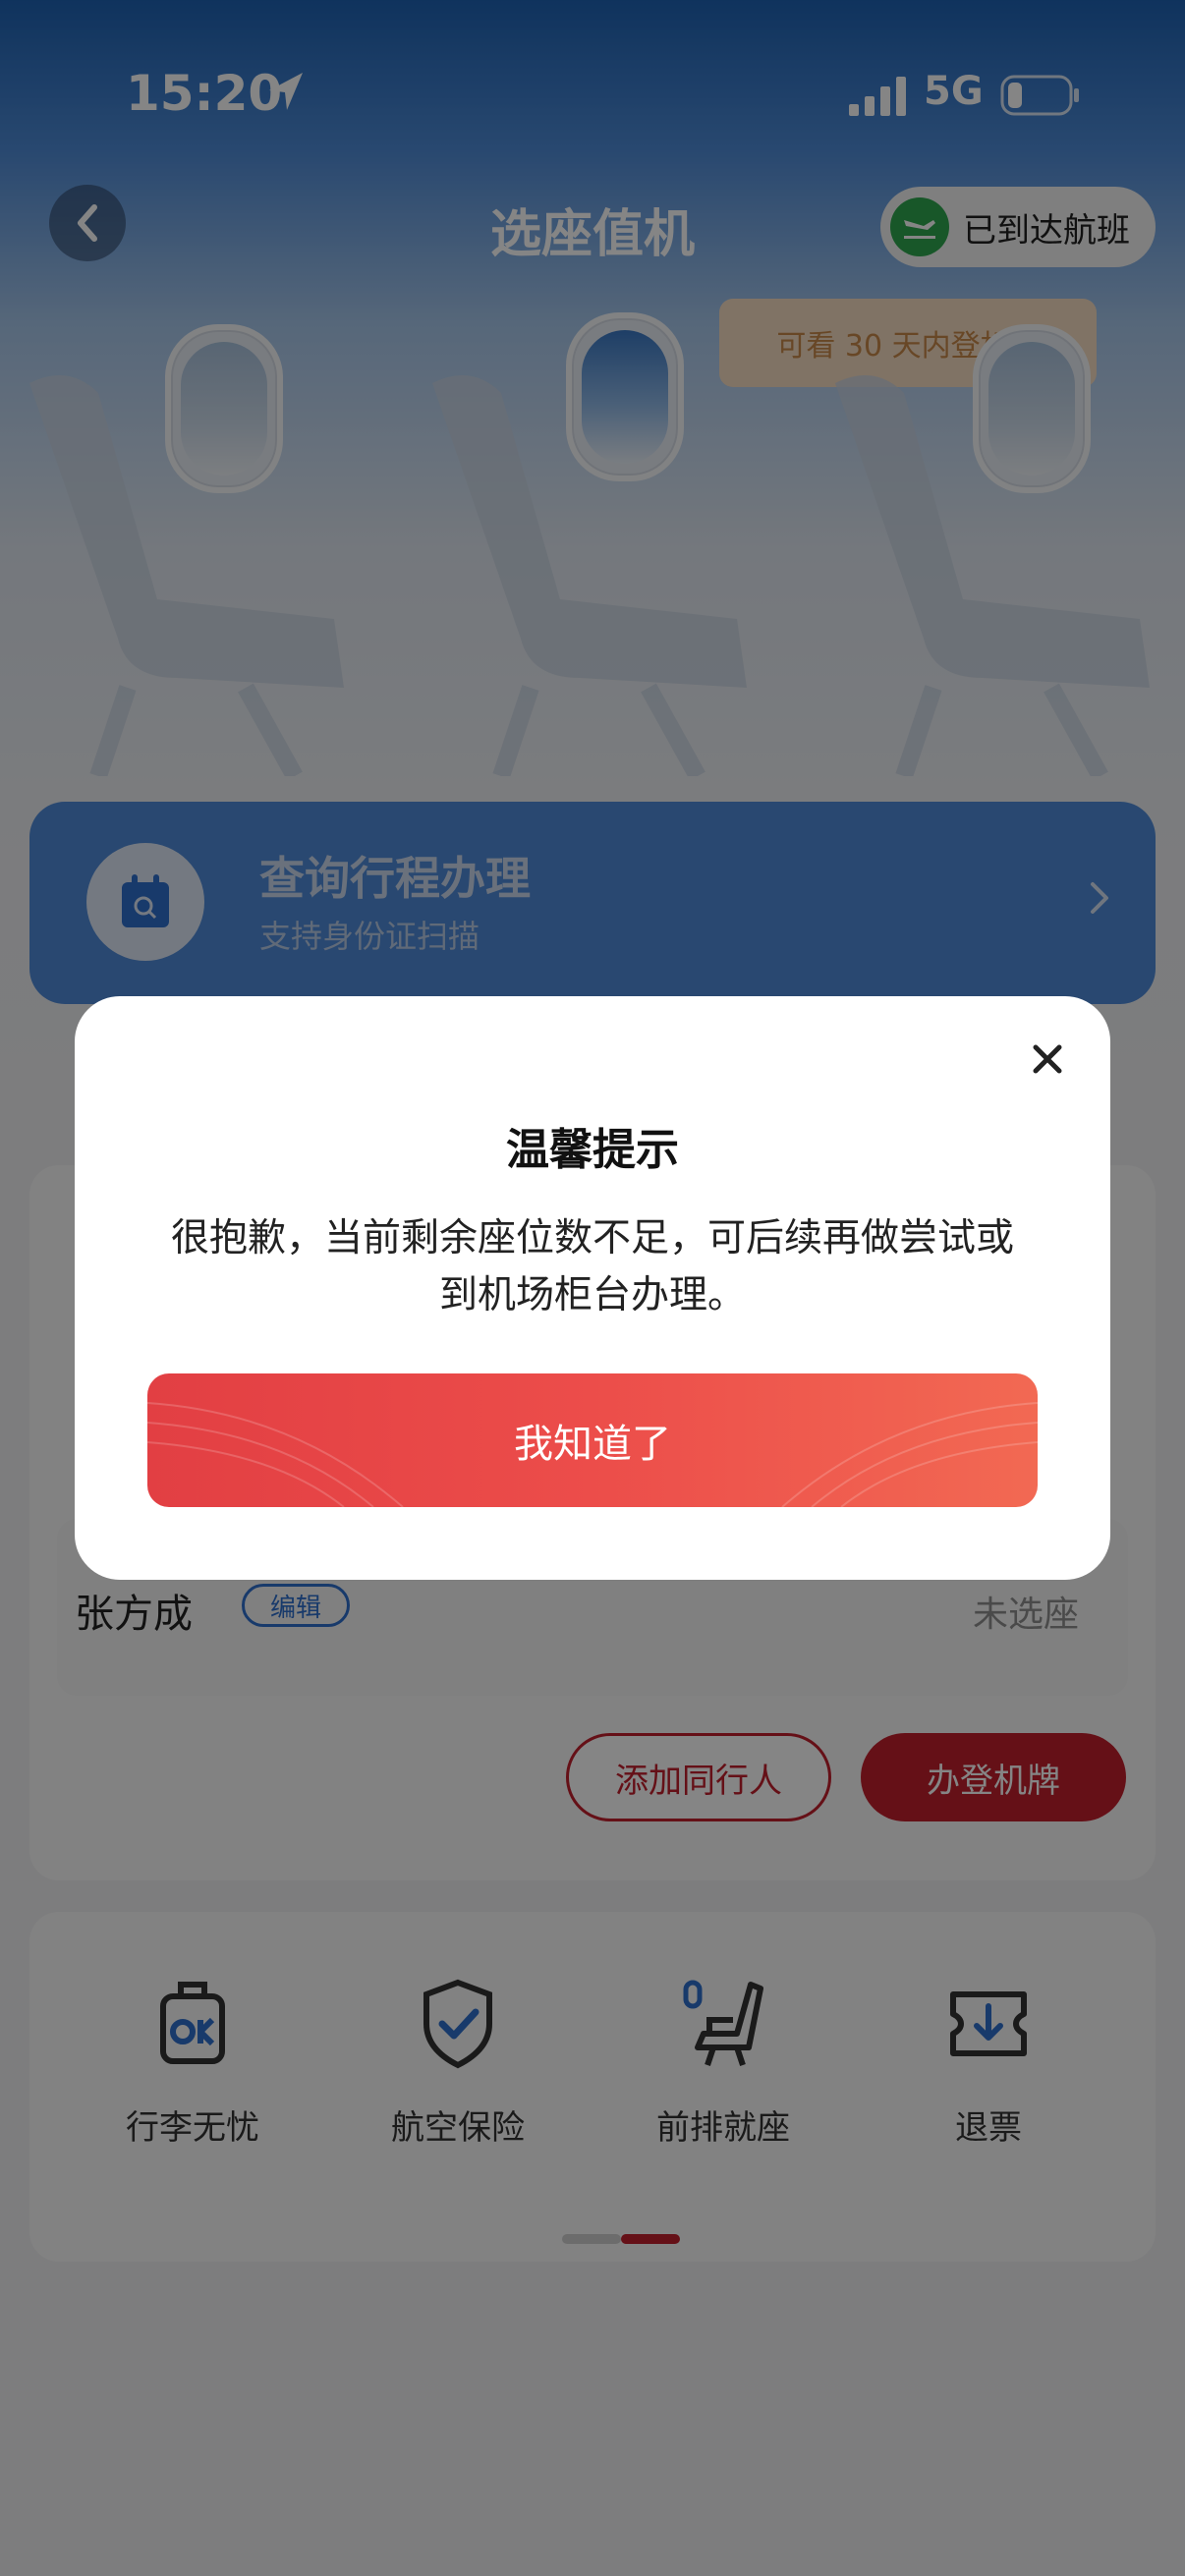 The width and height of the screenshot is (1185, 2576). Describe the element at coordinates (592, 1150) in the screenshot. I see `dialog-title: 温馨提示` at that location.